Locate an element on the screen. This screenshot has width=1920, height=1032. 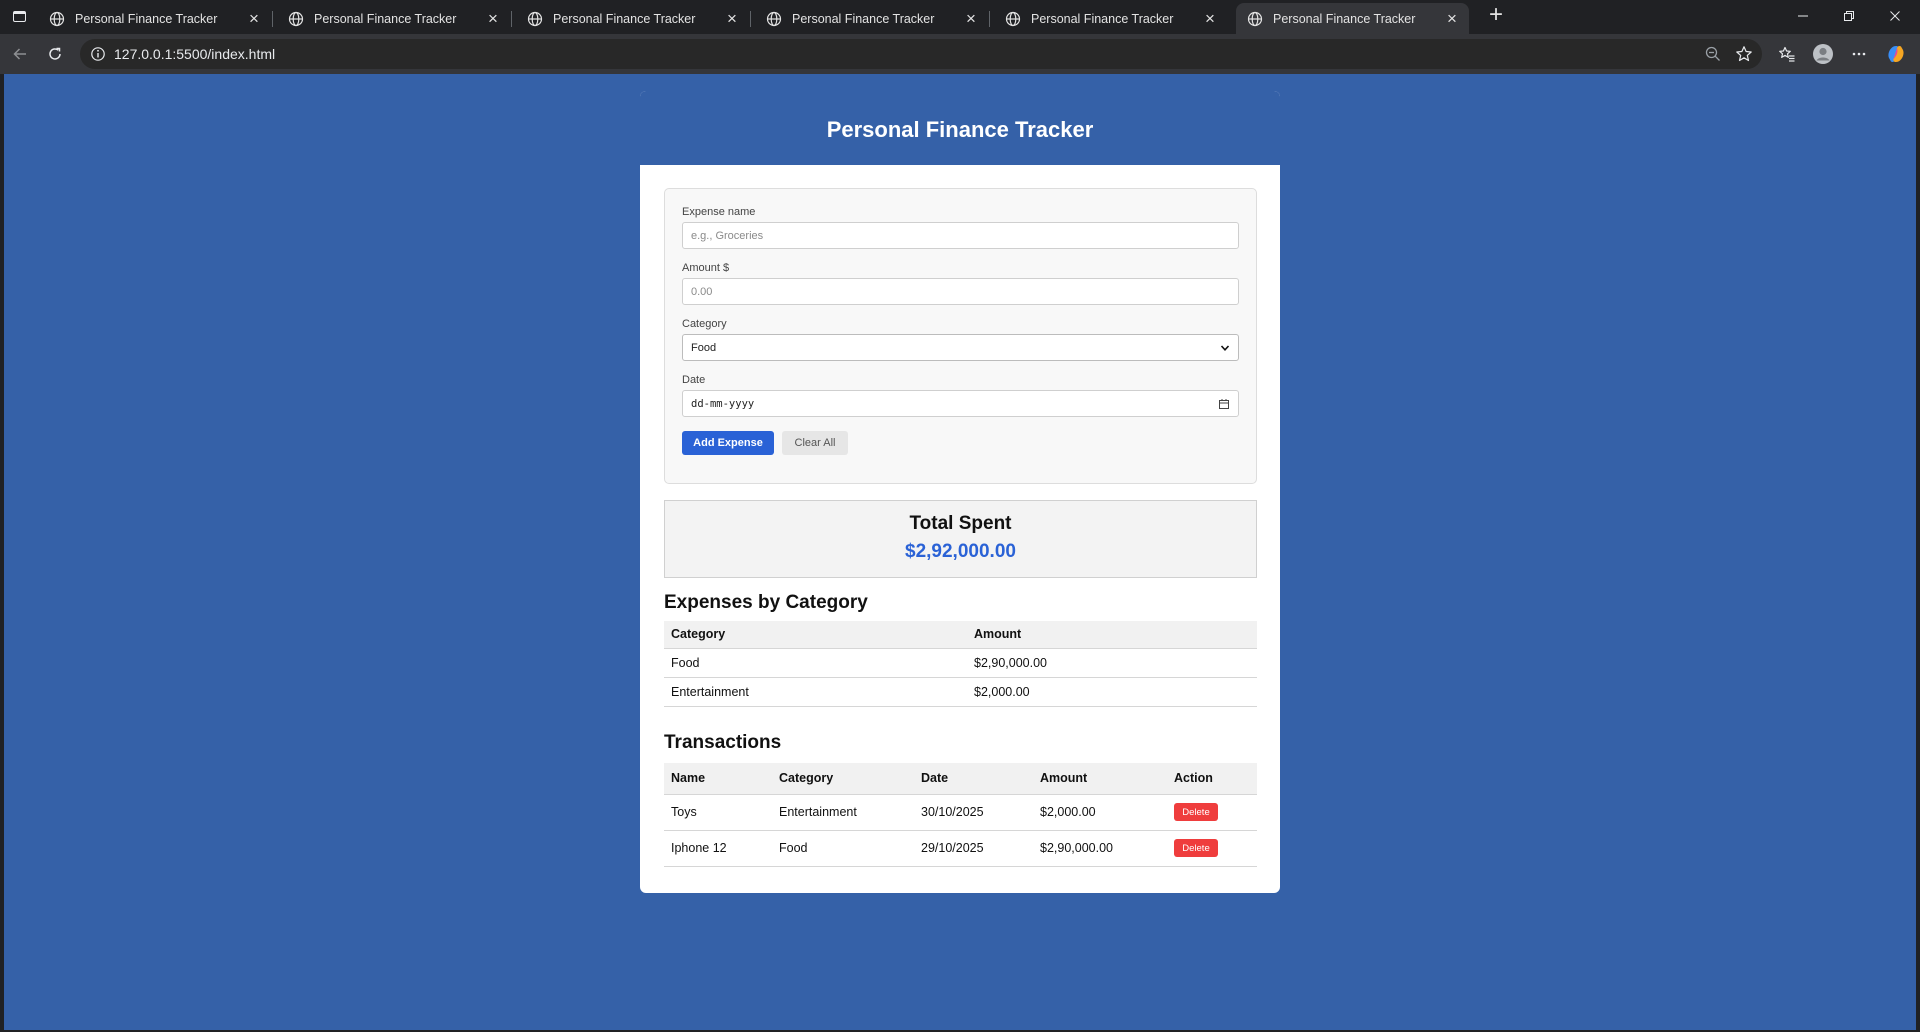
expense-name-input is located at coordinates (960, 235).